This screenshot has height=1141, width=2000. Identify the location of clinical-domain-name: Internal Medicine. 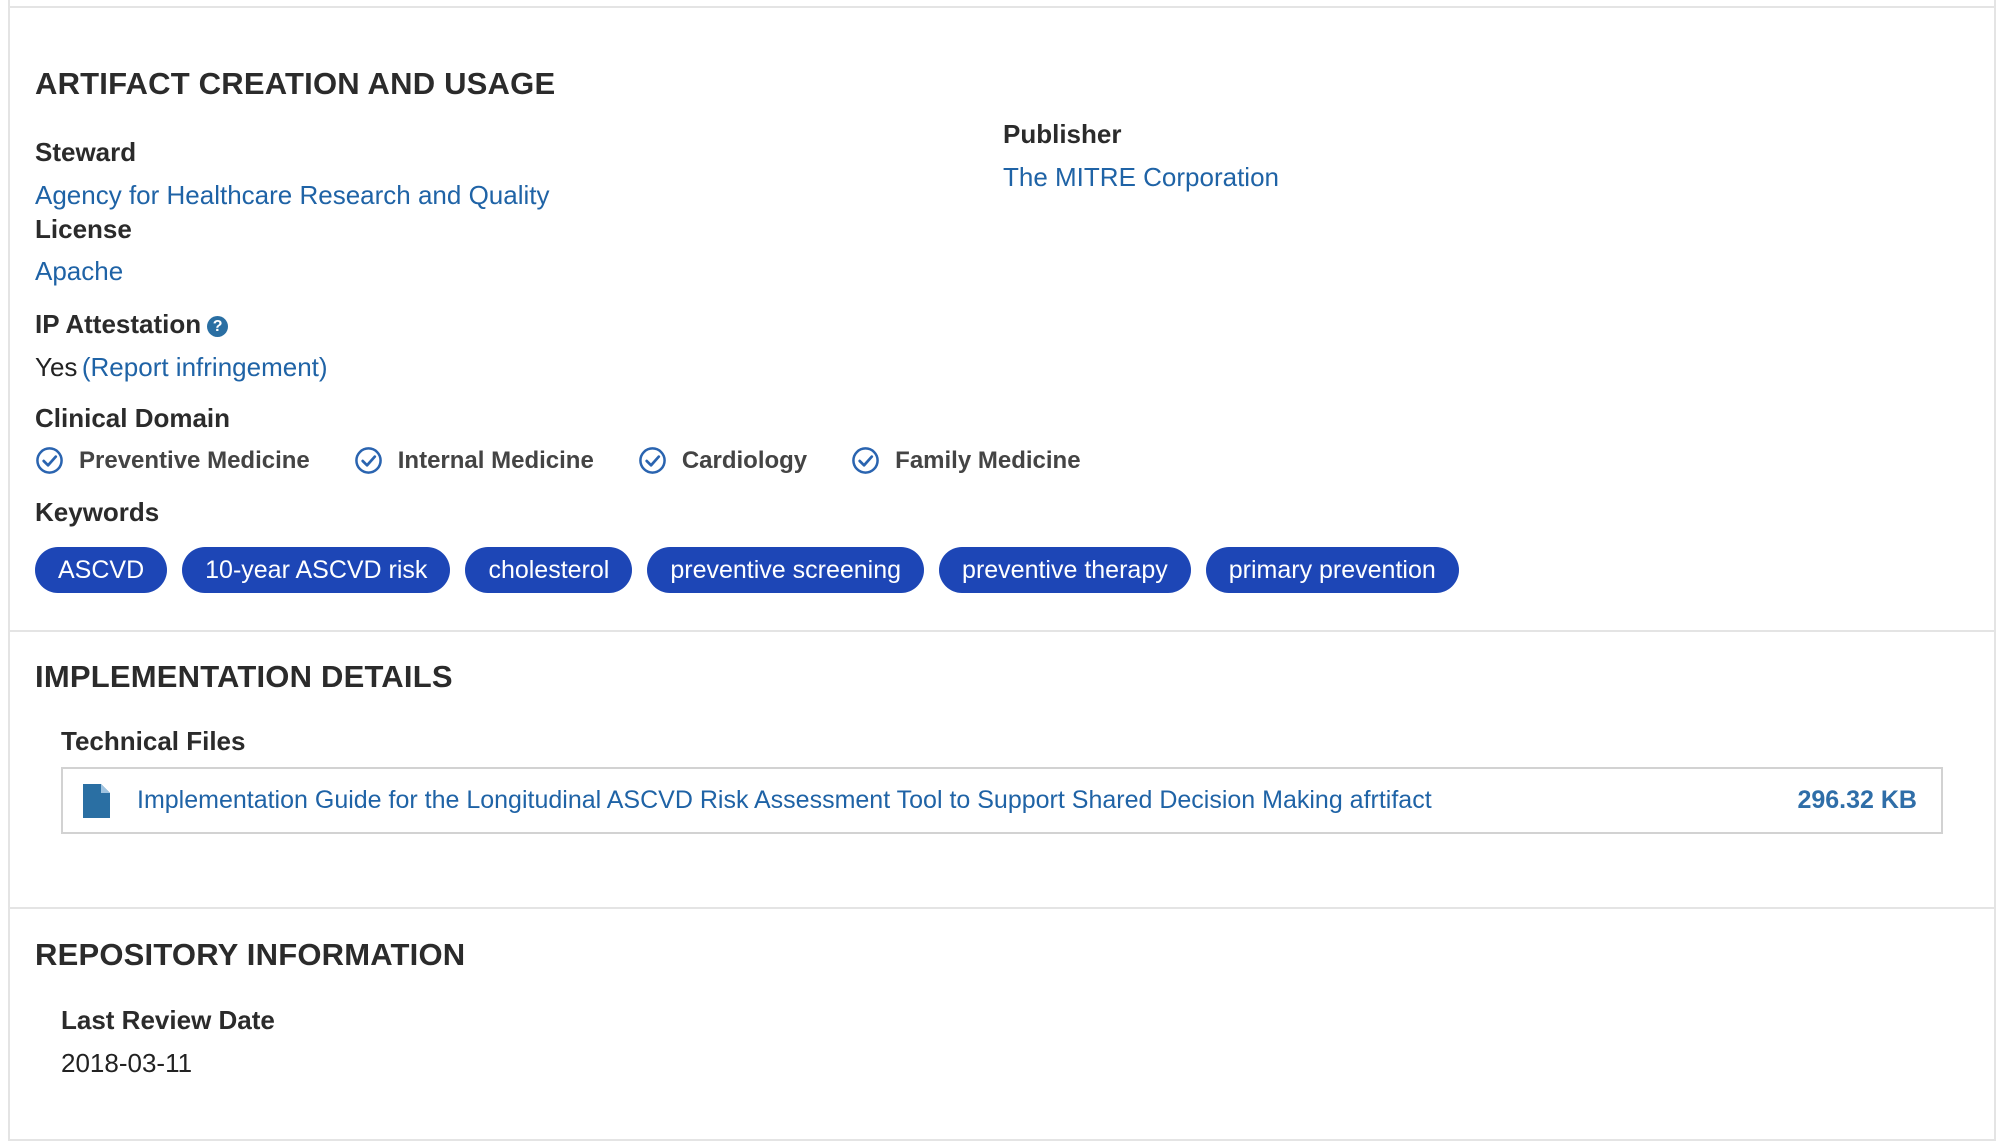
(495, 460).